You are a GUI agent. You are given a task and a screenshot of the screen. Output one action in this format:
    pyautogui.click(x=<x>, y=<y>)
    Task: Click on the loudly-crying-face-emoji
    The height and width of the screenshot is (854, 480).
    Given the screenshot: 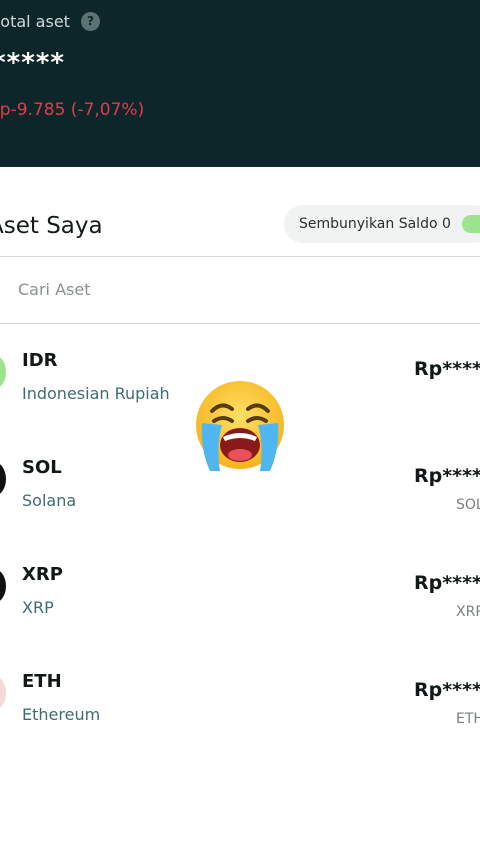 What is the action you would take?
    pyautogui.click(x=240, y=426)
    